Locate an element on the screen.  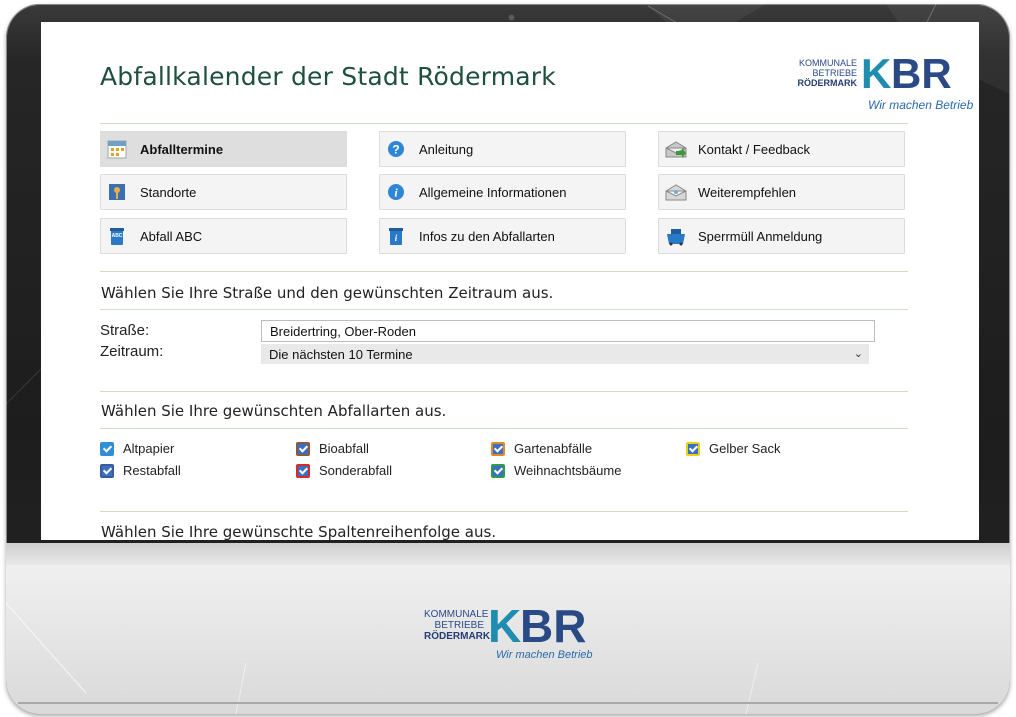
checkbox-altpapier: Altpapier is located at coordinates (137, 448).